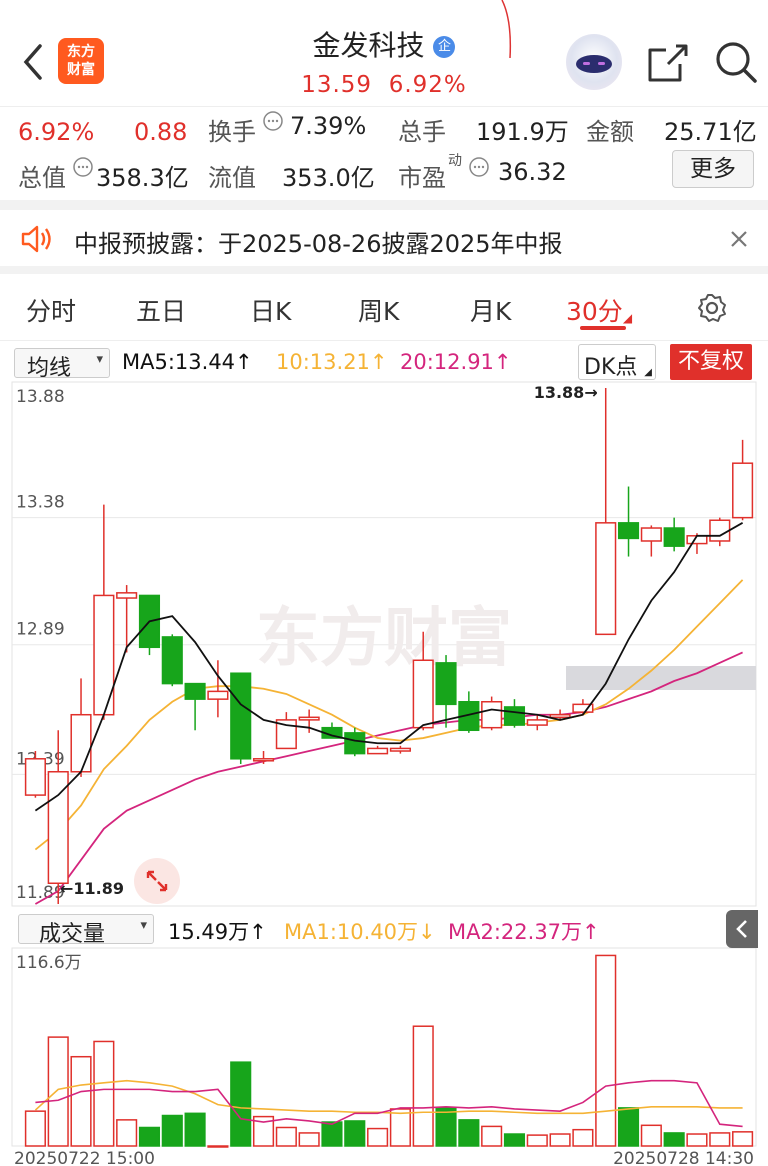 The height and width of the screenshot is (1166, 768). What do you see at coordinates (368, 45) in the screenshot?
I see `stock-name: 金发科技` at bounding box center [368, 45].